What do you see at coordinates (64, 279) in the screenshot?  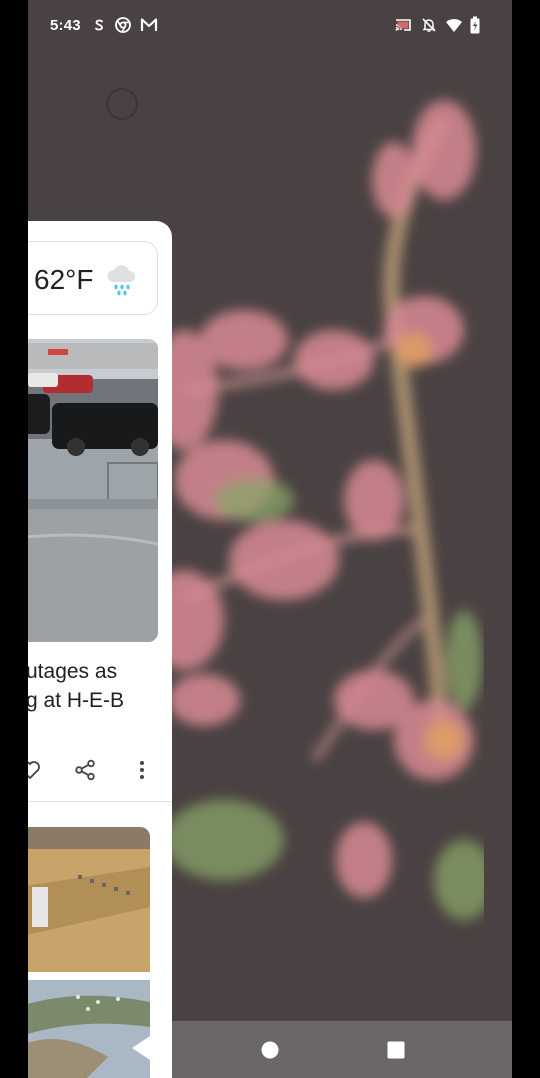 I see `weather-temperature: 62°F` at bounding box center [64, 279].